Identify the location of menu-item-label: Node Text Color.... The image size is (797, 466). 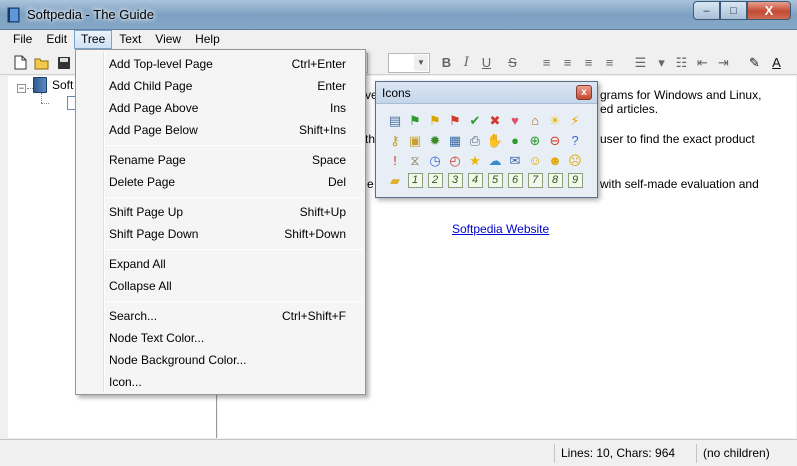
(157, 338).